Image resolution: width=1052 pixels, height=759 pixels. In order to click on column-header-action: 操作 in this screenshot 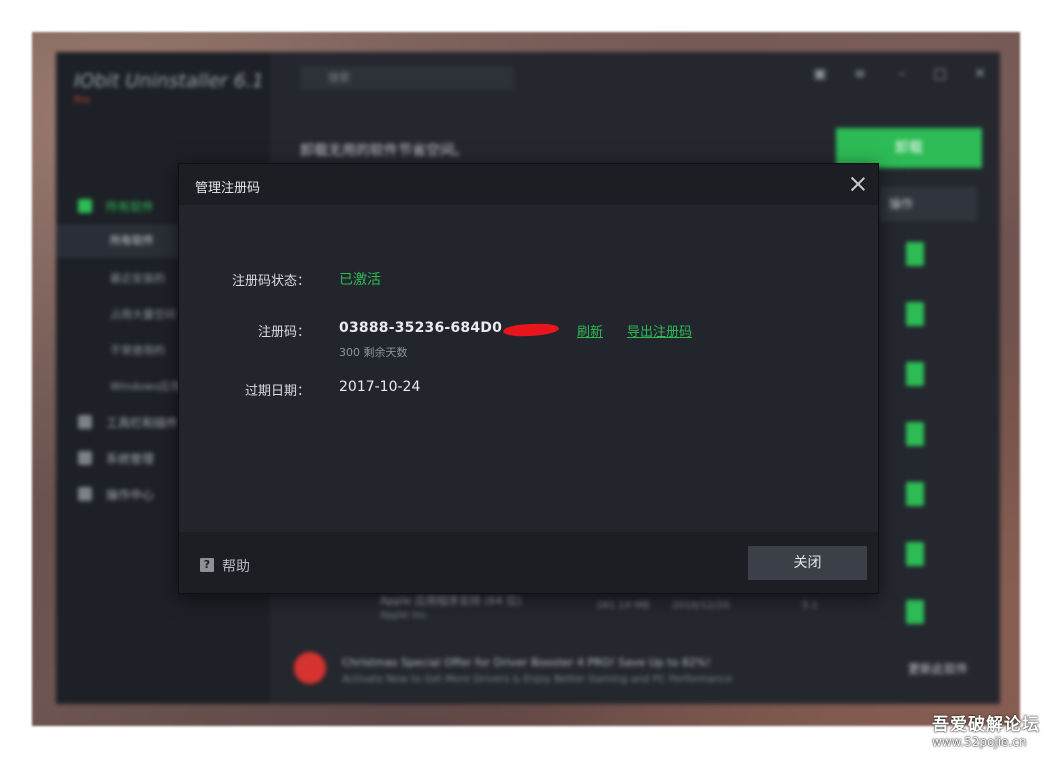, I will do `click(928, 204)`.